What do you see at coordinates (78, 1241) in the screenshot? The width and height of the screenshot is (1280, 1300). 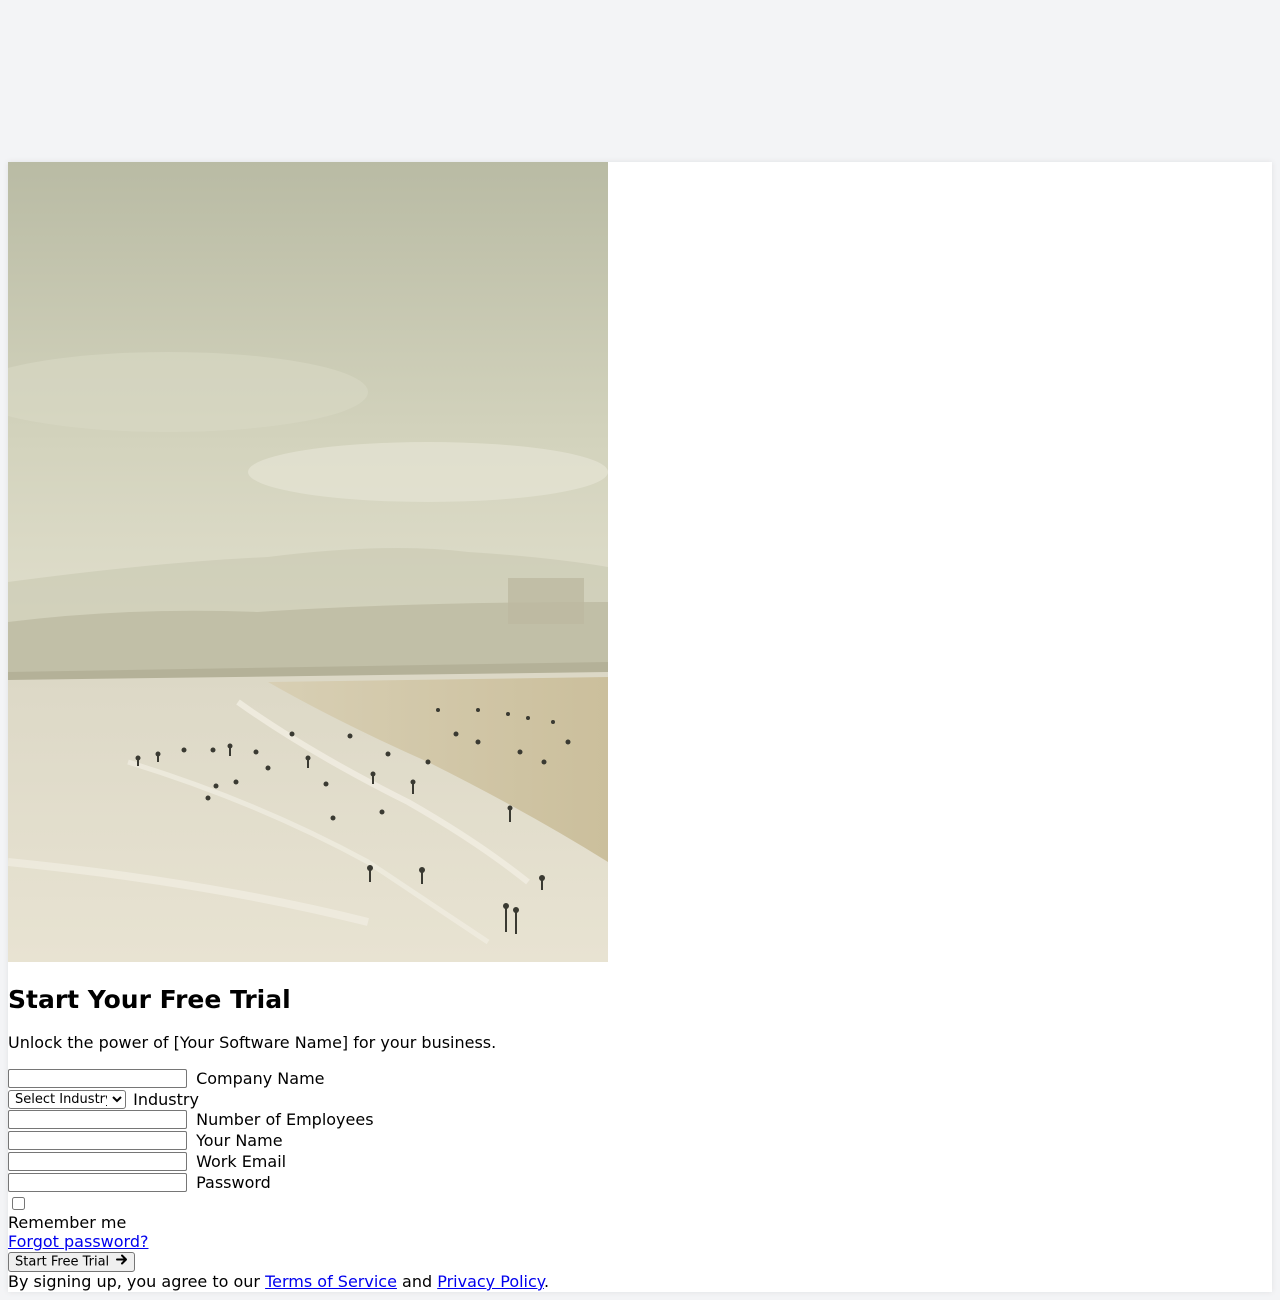 I see `forgot-password-link: Forgot password?` at bounding box center [78, 1241].